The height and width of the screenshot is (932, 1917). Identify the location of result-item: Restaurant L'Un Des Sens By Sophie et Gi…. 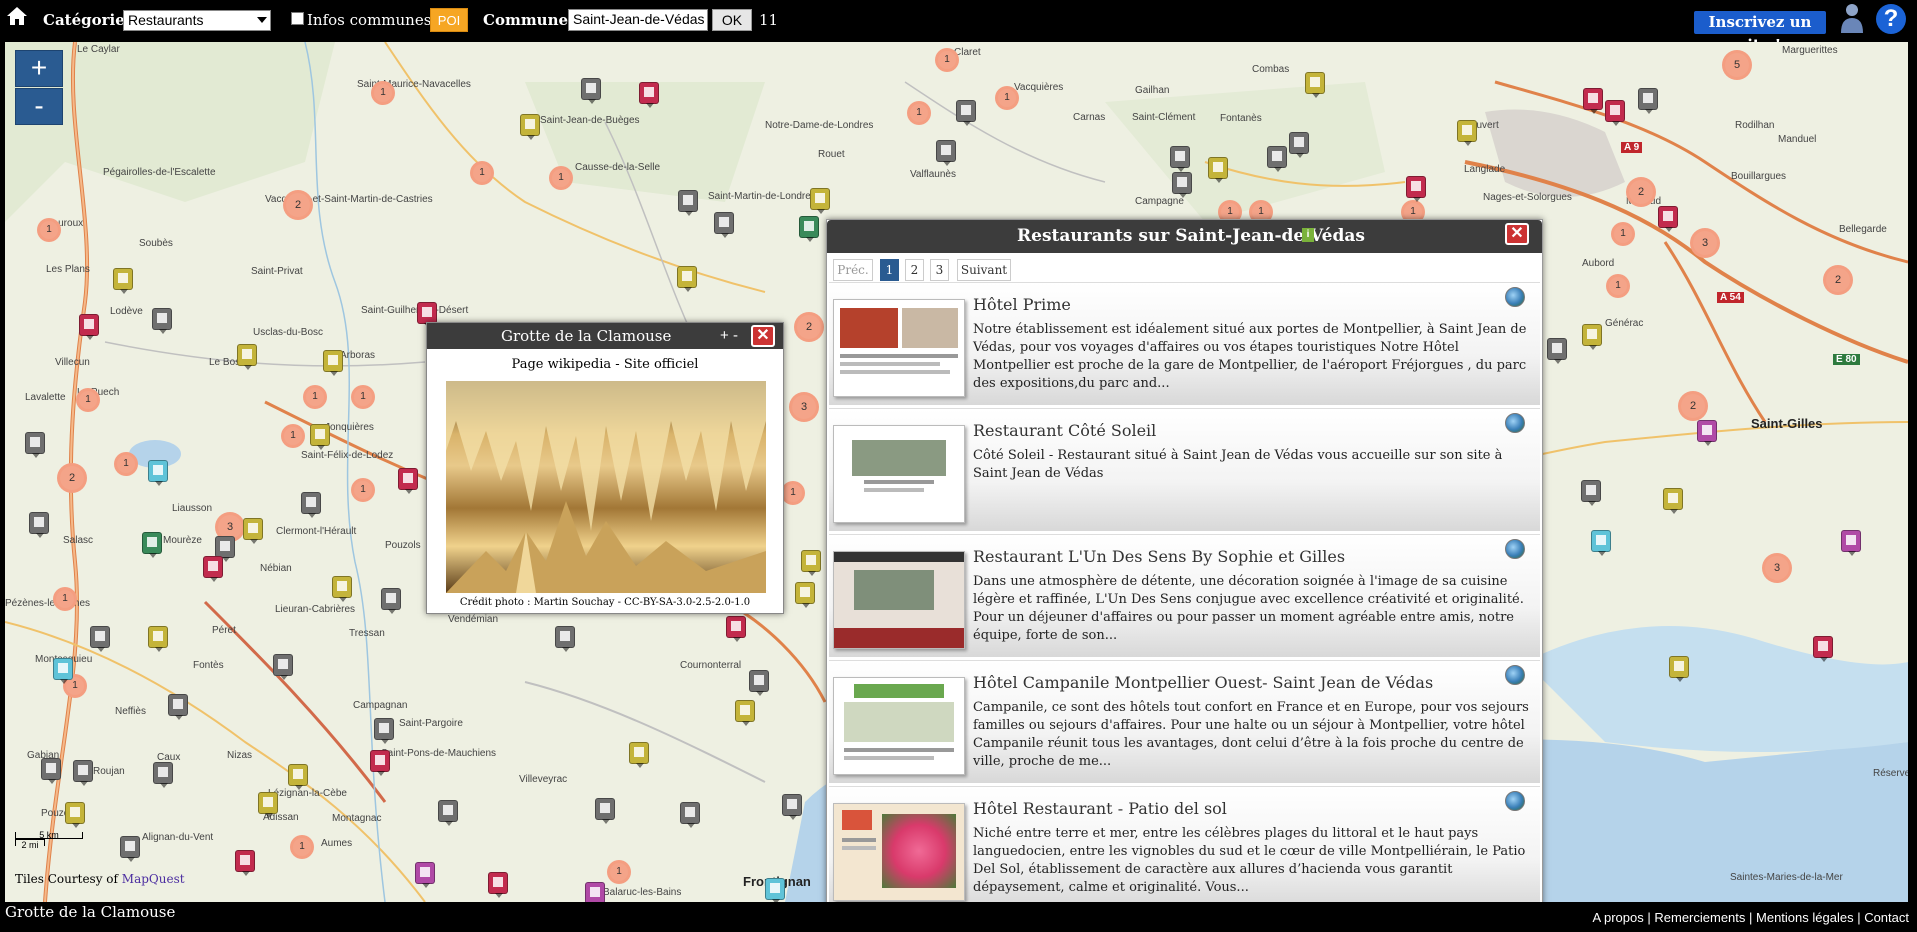
(1184, 595).